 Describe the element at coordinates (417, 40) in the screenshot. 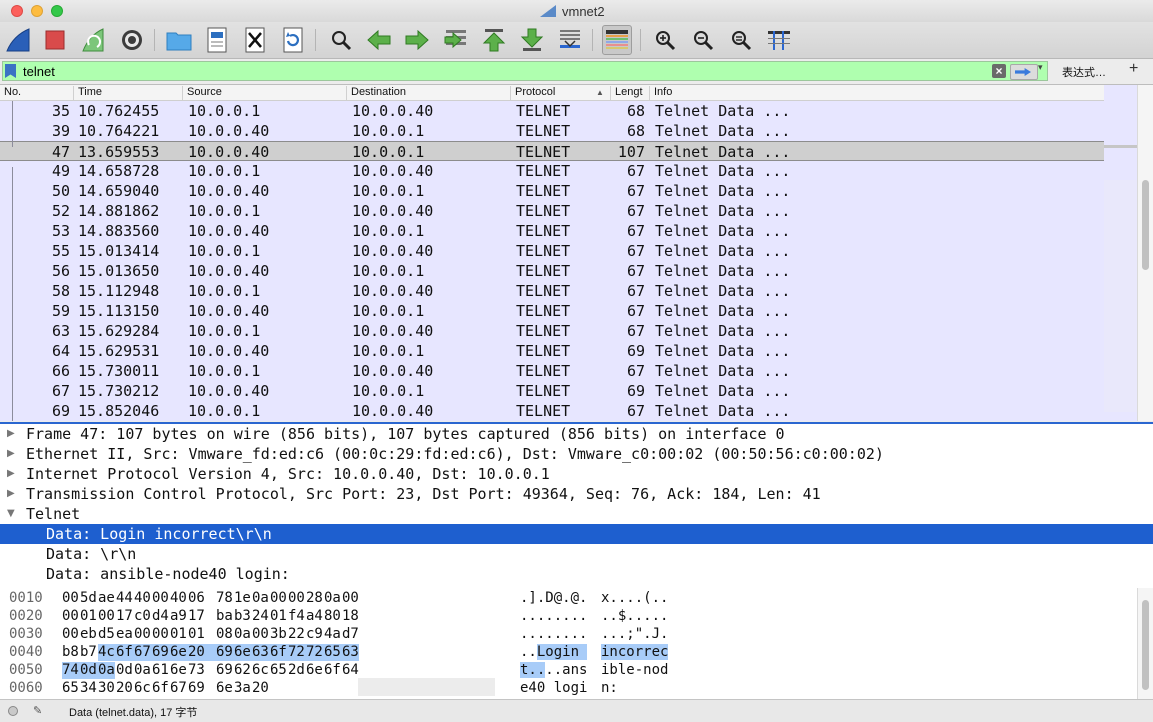

I see `go-forward-button` at that location.